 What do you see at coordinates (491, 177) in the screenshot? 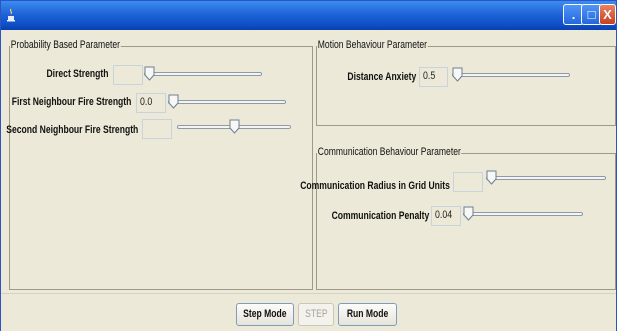
I see `comm-radius-slider-thumb` at bounding box center [491, 177].